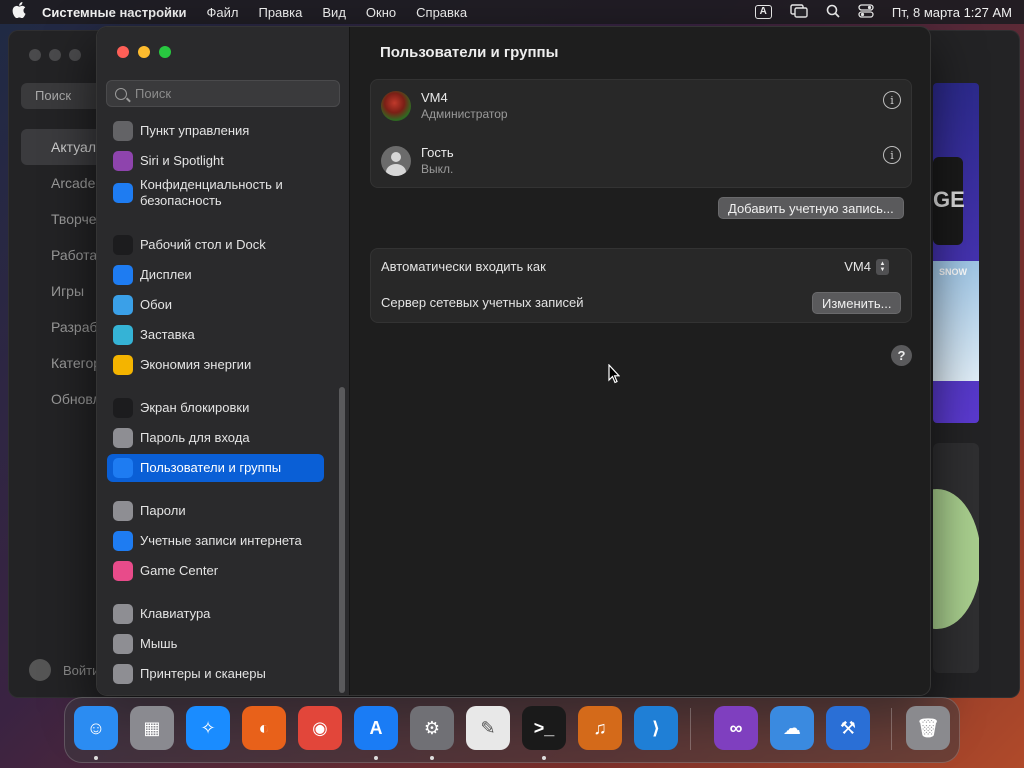 The width and height of the screenshot is (1024, 768). What do you see at coordinates (956, 558) in the screenshot?
I see `background-card` at bounding box center [956, 558].